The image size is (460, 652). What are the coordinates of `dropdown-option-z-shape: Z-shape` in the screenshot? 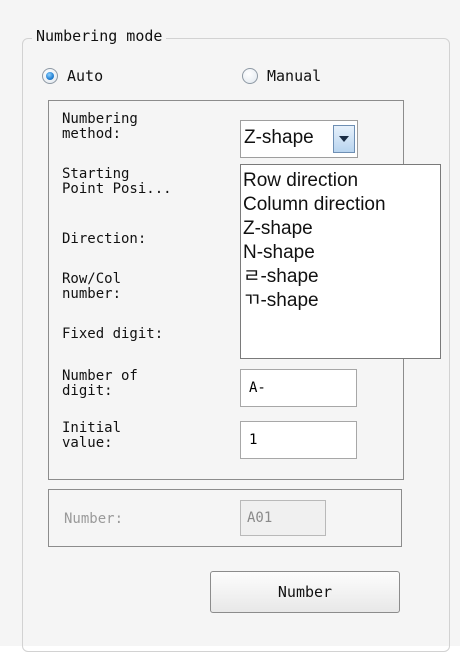 It's located at (340, 229).